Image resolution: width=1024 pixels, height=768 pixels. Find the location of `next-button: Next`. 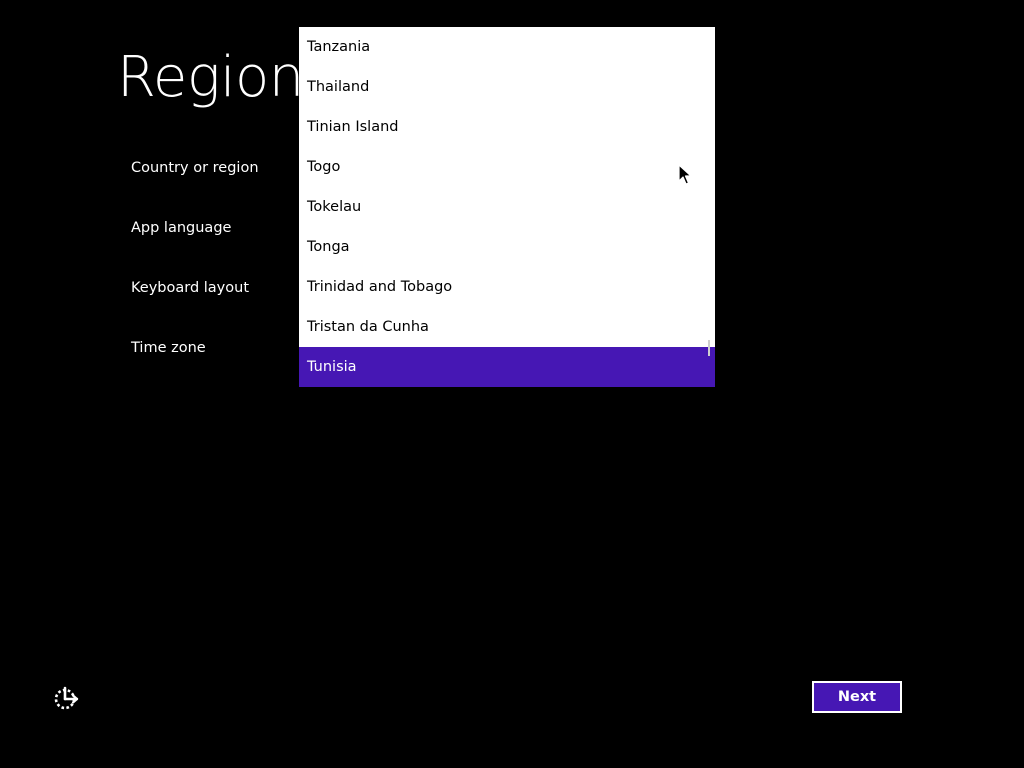

next-button: Next is located at coordinates (857, 697).